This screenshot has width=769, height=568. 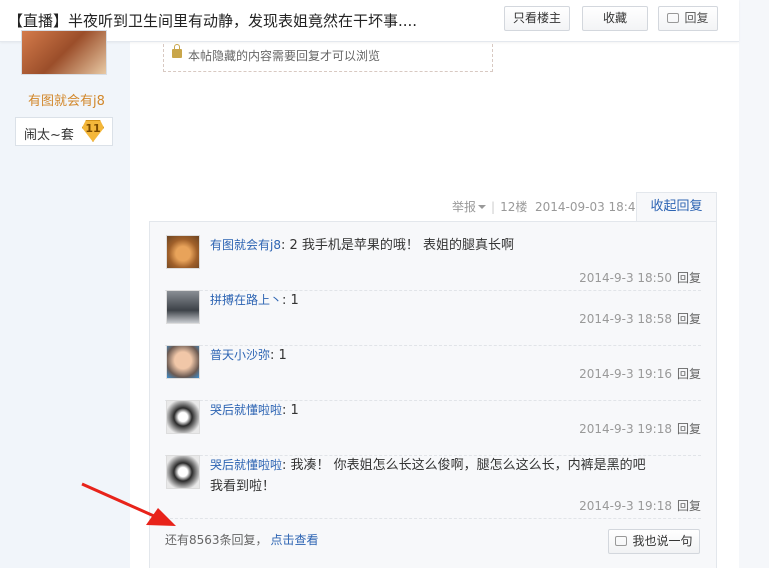 I want to click on reply-button-label: 回复, so click(x=696, y=18).